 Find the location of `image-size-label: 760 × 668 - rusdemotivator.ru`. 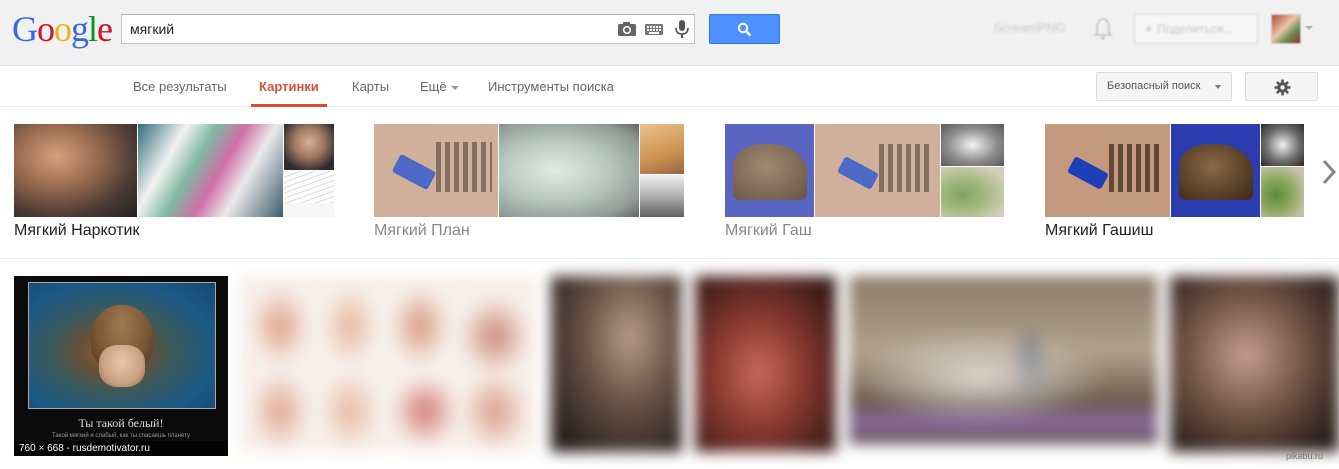

image-size-label: 760 × 668 - rusdemotivator.ru is located at coordinates (121, 448).